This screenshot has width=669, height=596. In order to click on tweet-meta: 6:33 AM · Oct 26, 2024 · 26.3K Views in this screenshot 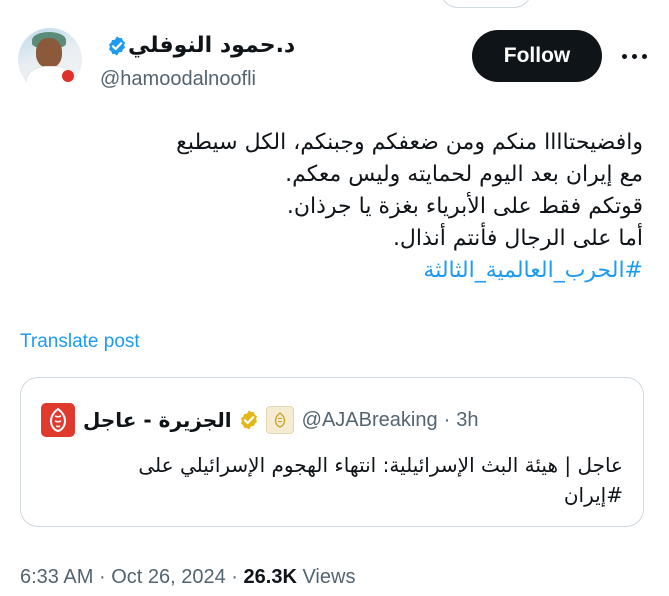, I will do `click(187, 577)`.